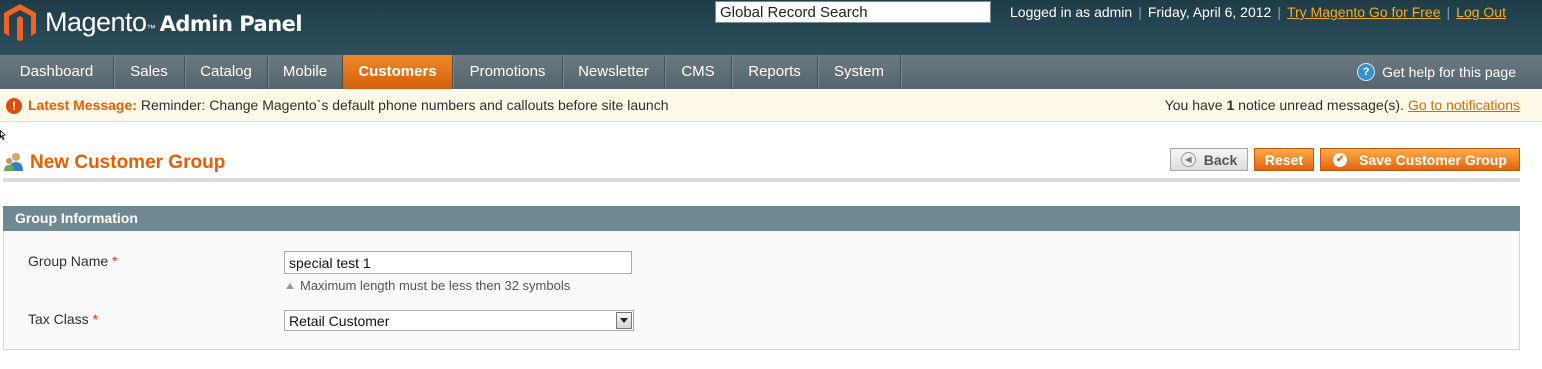 This screenshot has height=369, width=1542. What do you see at coordinates (290, 285) in the screenshot?
I see `note-triangle-icon` at bounding box center [290, 285].